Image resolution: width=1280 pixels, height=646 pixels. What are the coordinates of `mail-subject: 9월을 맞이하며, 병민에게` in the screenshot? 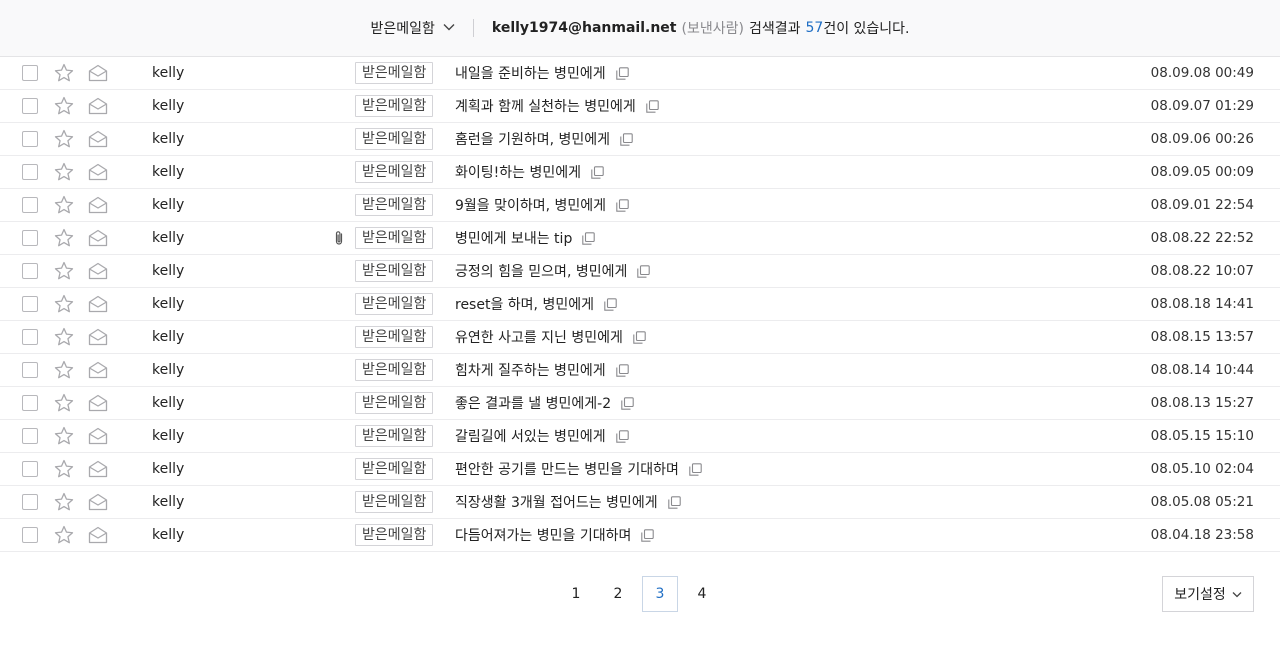 It's located at (530, 205).